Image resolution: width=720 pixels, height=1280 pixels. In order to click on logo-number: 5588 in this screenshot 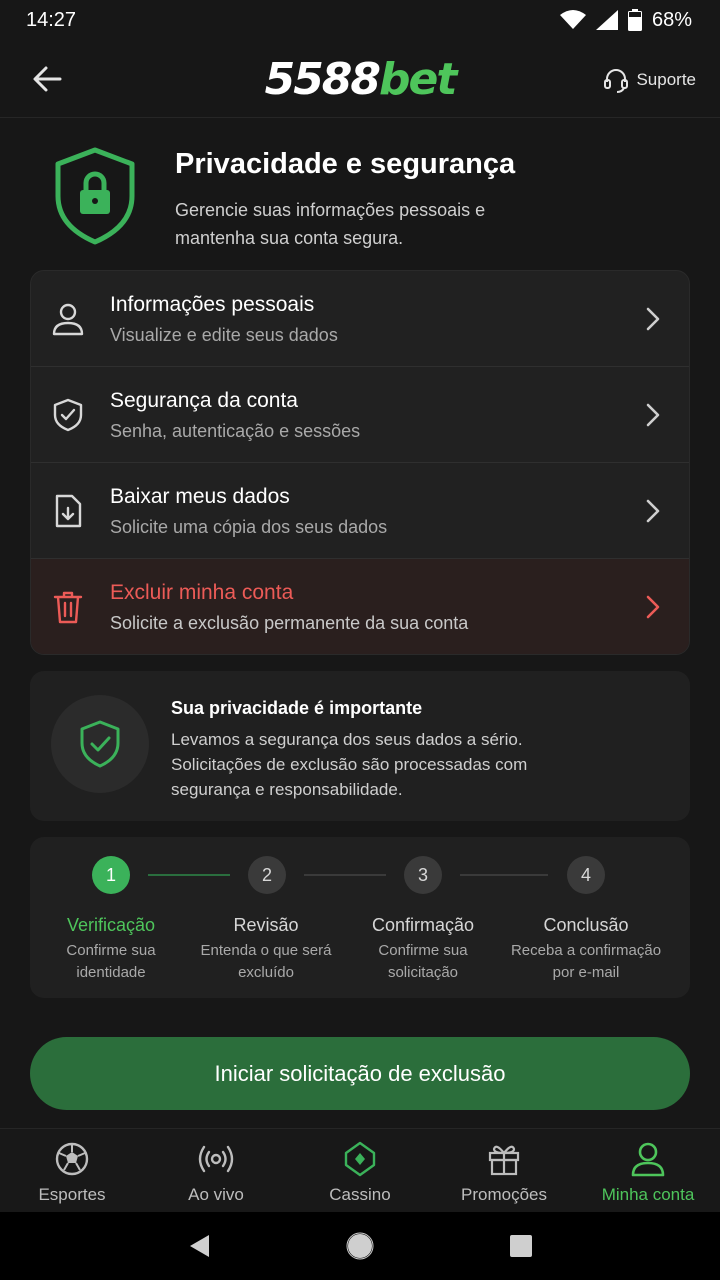, I will do `click(322, 79)`.